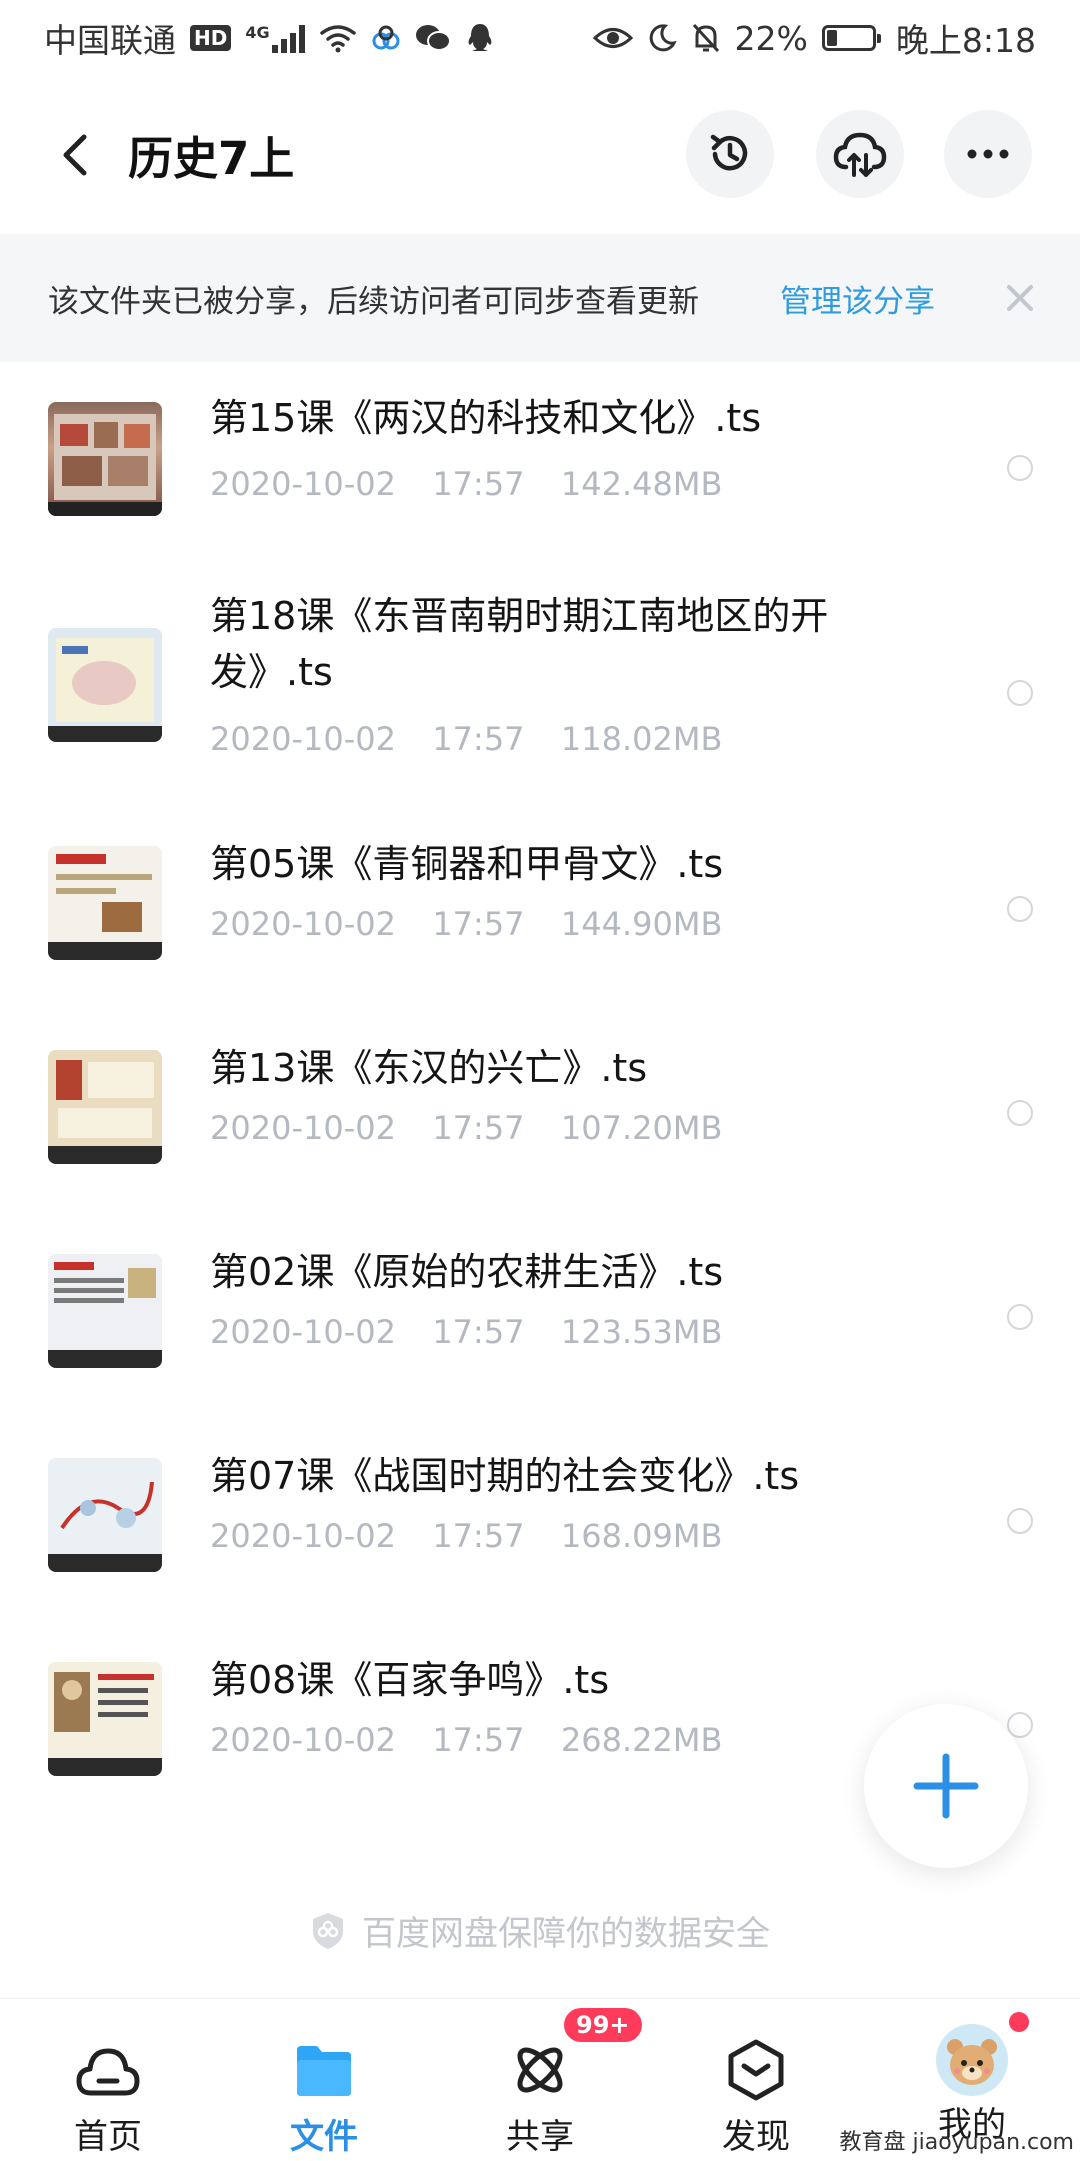 This screenshot has height=2161, width=1080. What do you see at coordinates (328, 1930) in the screenshot?
I see `shield-icon` at bounding box center [328, 1930].